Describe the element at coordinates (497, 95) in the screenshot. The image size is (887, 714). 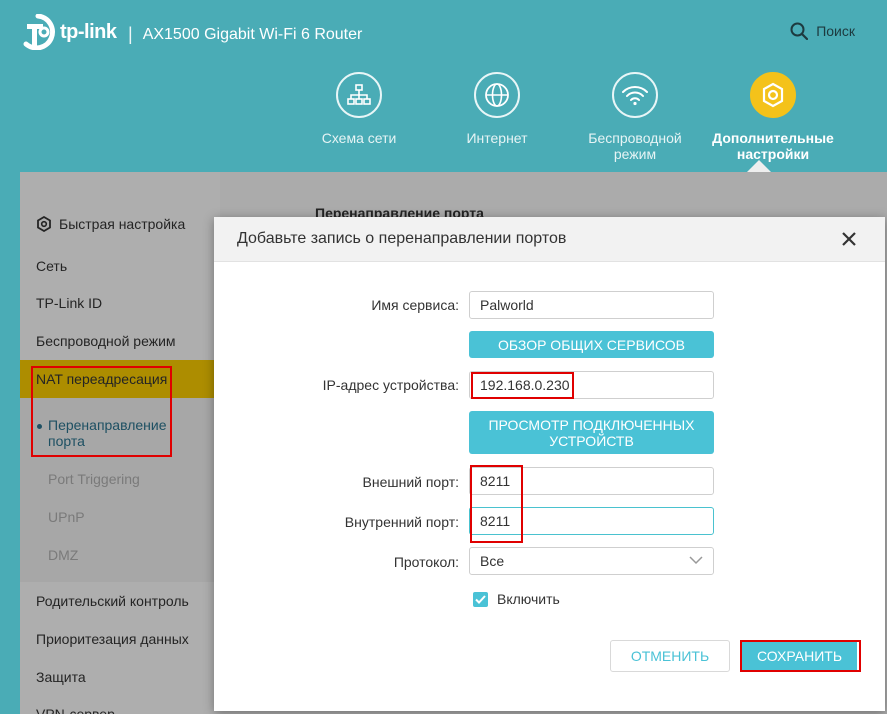
I see `globe-icon` at that location.